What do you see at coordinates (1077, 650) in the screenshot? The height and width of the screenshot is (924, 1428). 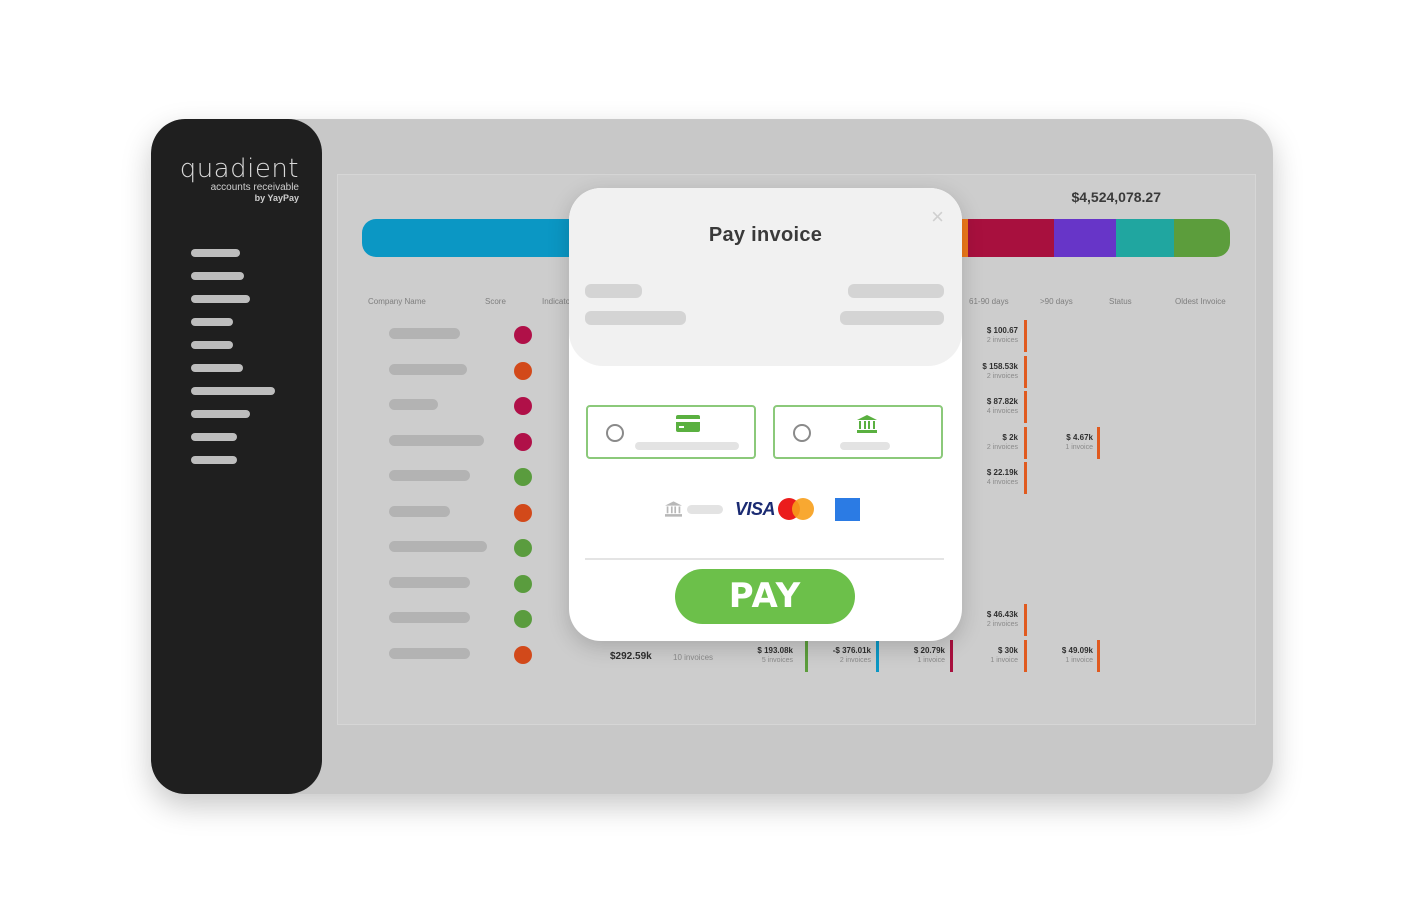 I see `amount: $ 49.09k` at bounding box center [1077, 650].